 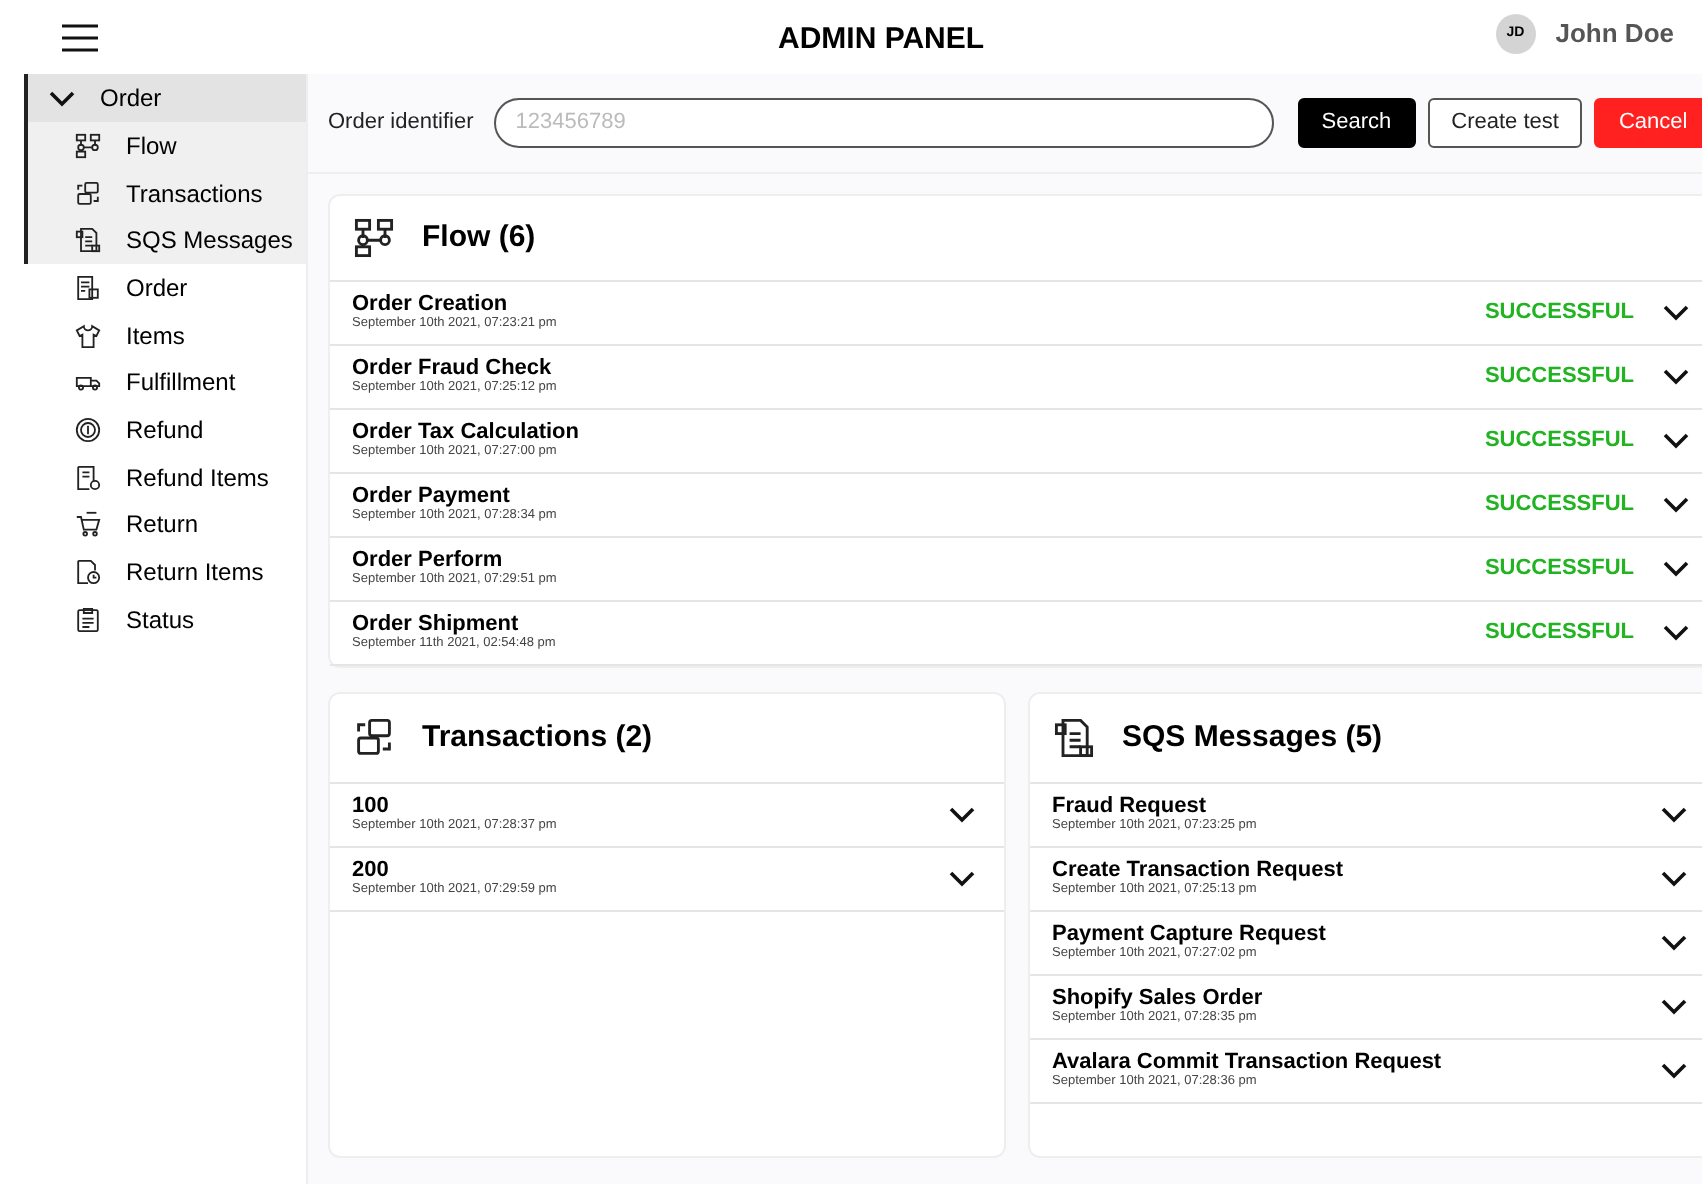 I want to click on sidebar-item: Return Items, so click(x=165, y=572).